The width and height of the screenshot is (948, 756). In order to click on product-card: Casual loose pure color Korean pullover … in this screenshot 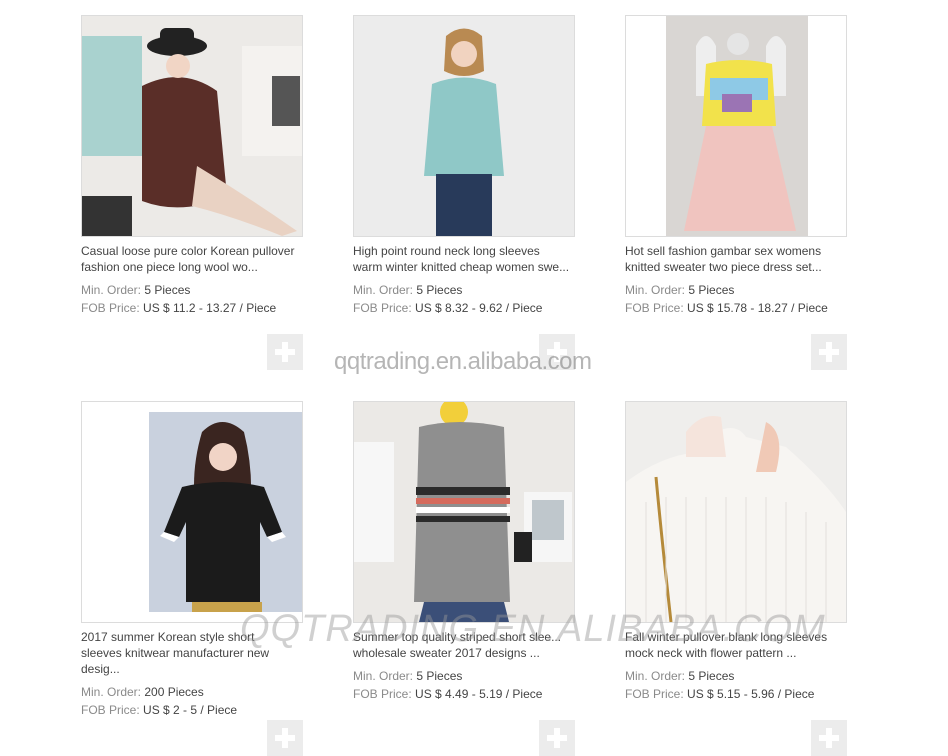, I will do `click(192, 166)`.